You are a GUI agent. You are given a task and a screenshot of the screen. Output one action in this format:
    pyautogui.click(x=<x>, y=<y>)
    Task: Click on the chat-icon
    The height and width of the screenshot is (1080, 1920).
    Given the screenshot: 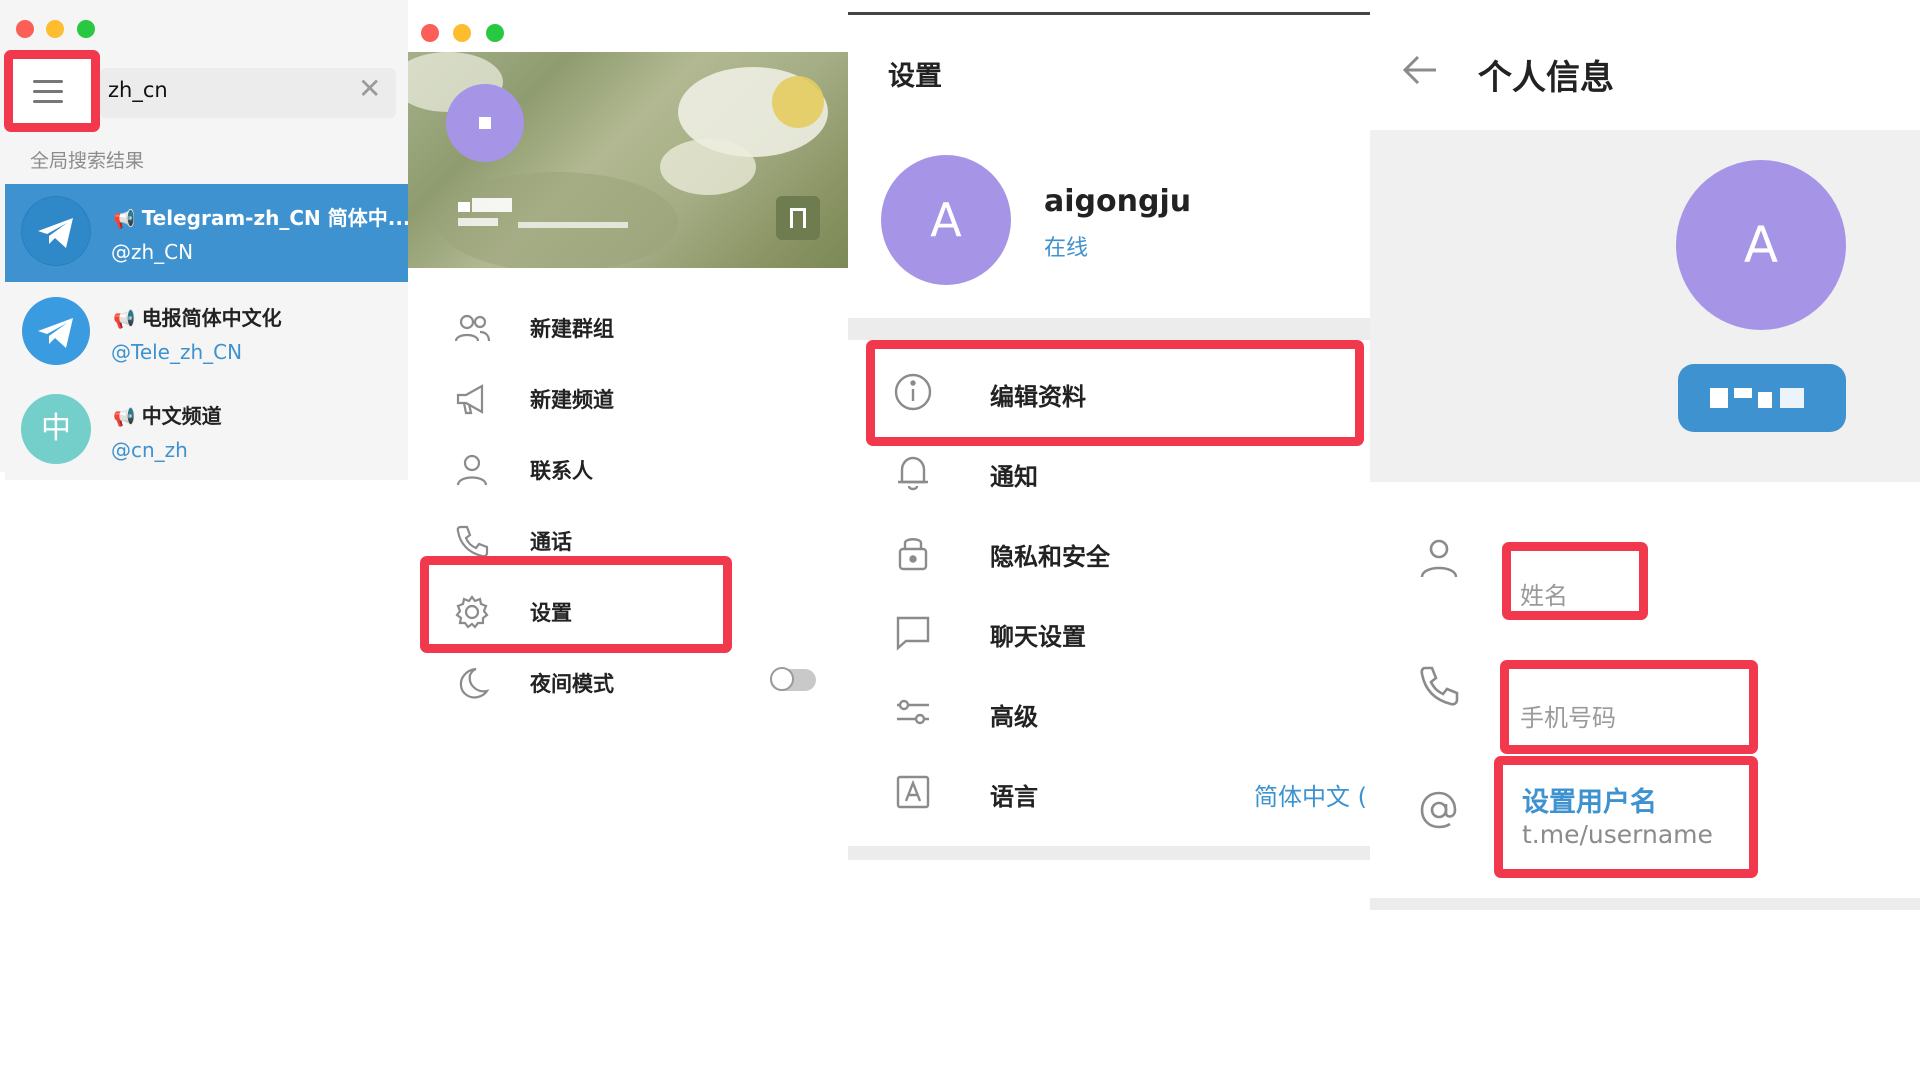 What is the action you would take?
    pyautogui.click(x=913, y=632)
    